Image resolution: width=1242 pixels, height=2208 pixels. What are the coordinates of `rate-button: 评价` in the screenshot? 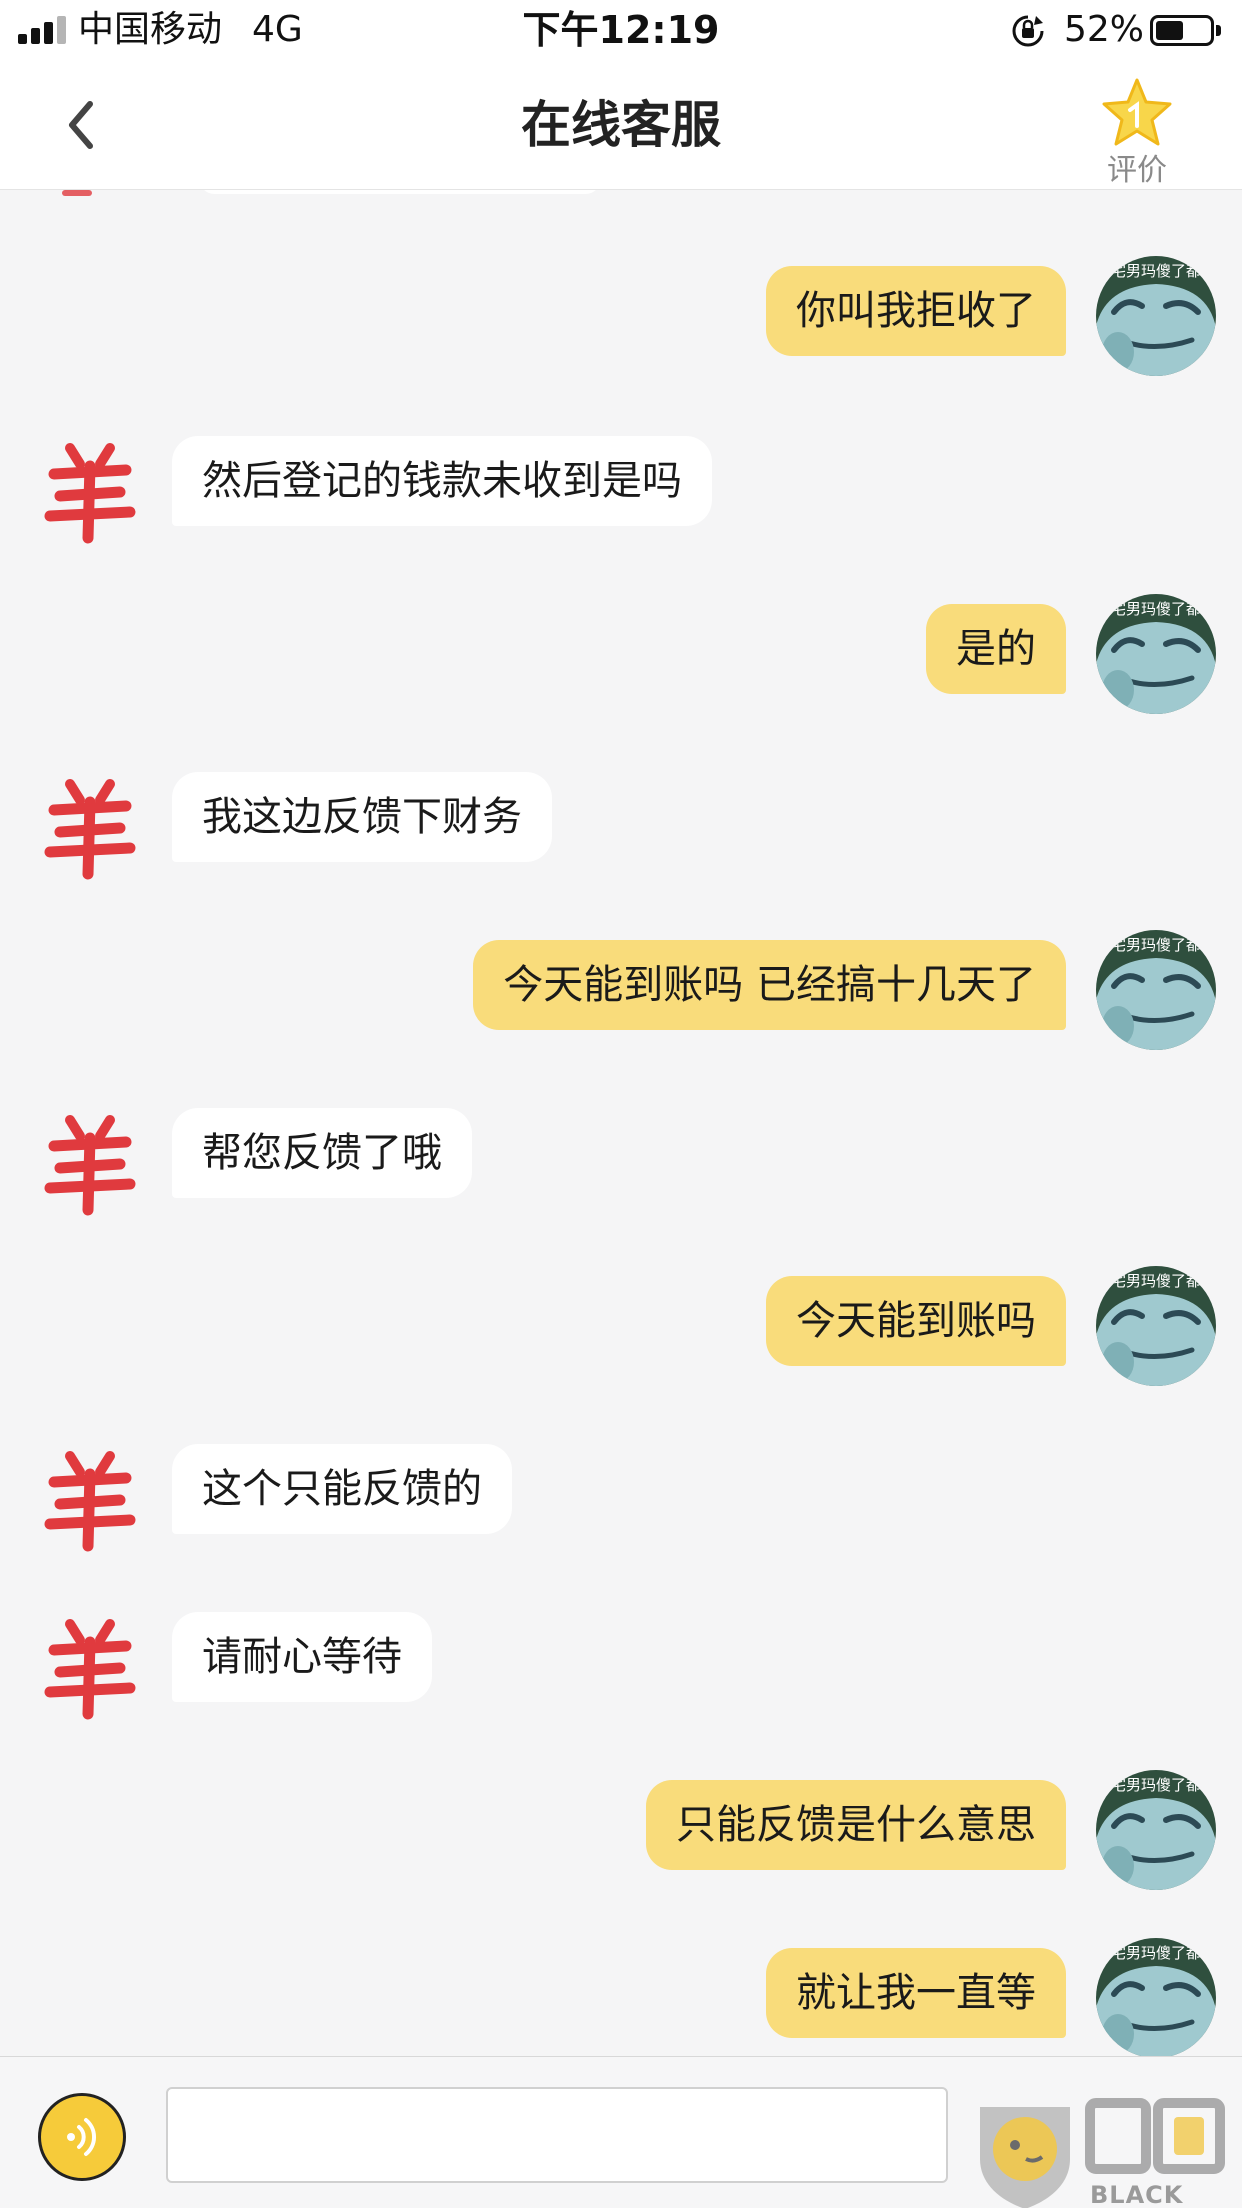 It's located at (1137, 132).